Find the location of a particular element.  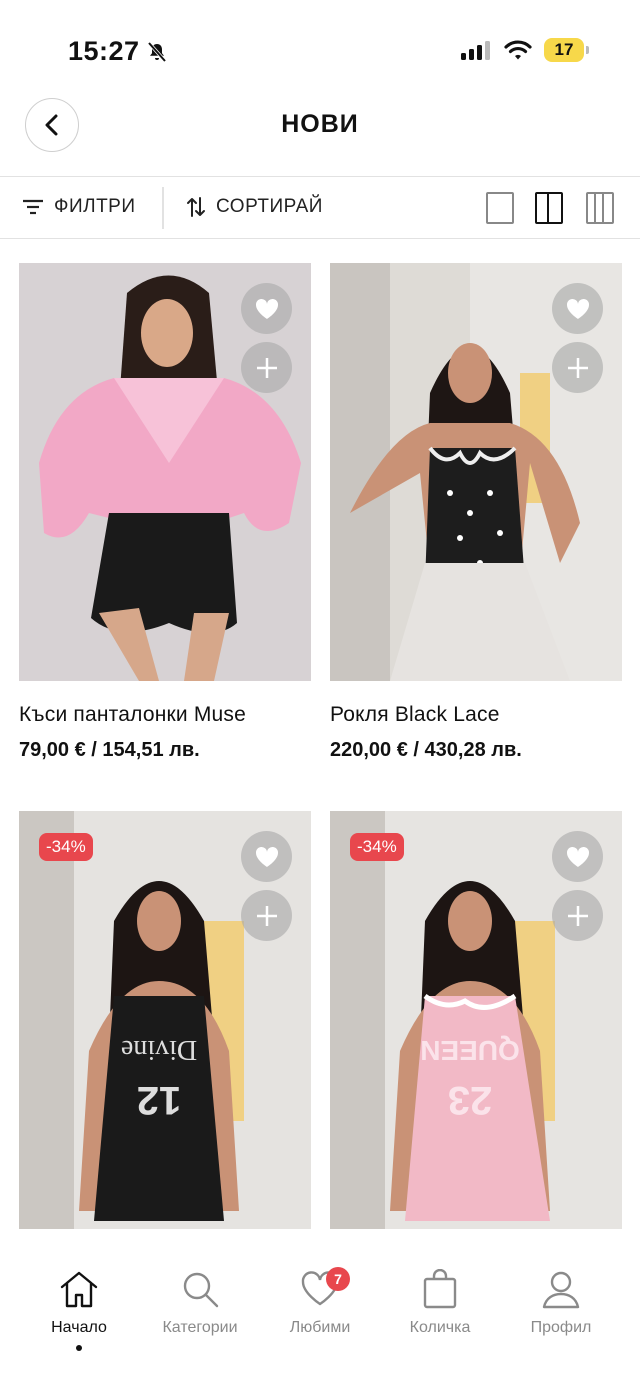

status-bar: 15:27 17 is located at coordinates (320, 50).